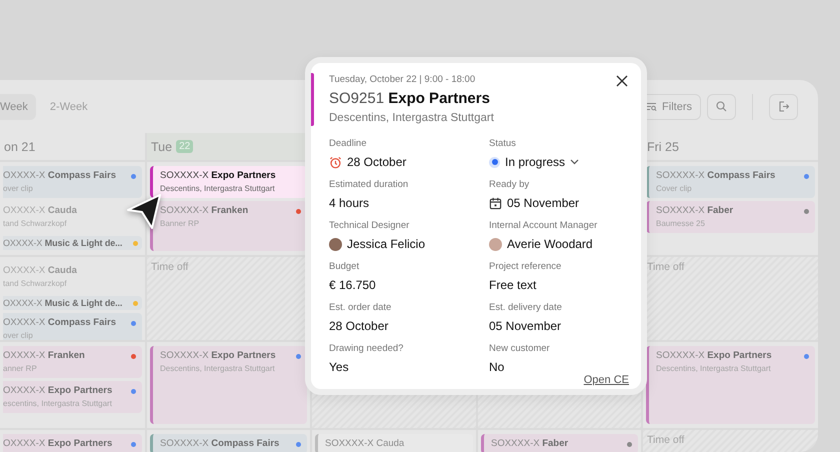 The height and width of the screenshot is (452, 840). What do you see at coordinates (20, 147) in the screenshot?
I see `day-label: on 21` at bounding box center [20, 147].